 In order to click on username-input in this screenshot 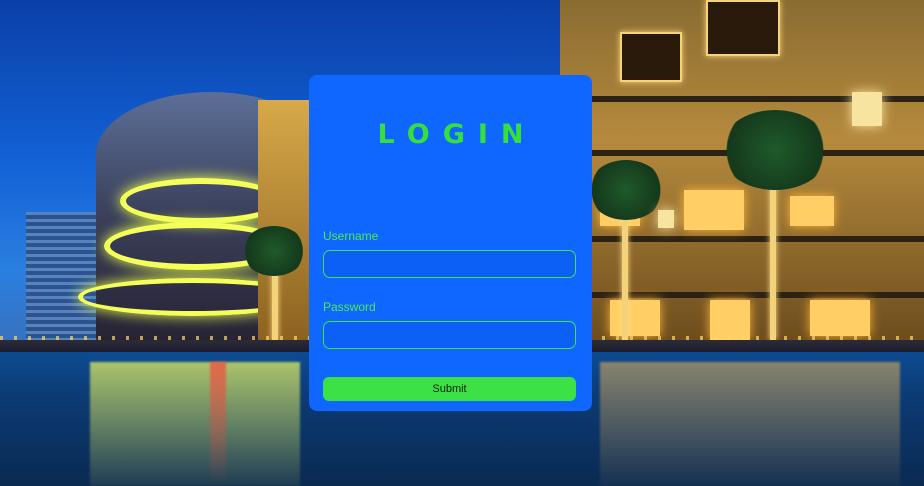, I will do `click(449, 264)`.